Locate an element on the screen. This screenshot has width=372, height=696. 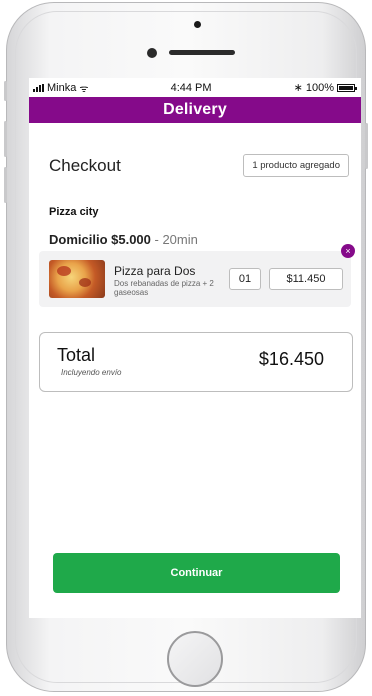
remove-item-button: × is located at coordinates (348, 251).